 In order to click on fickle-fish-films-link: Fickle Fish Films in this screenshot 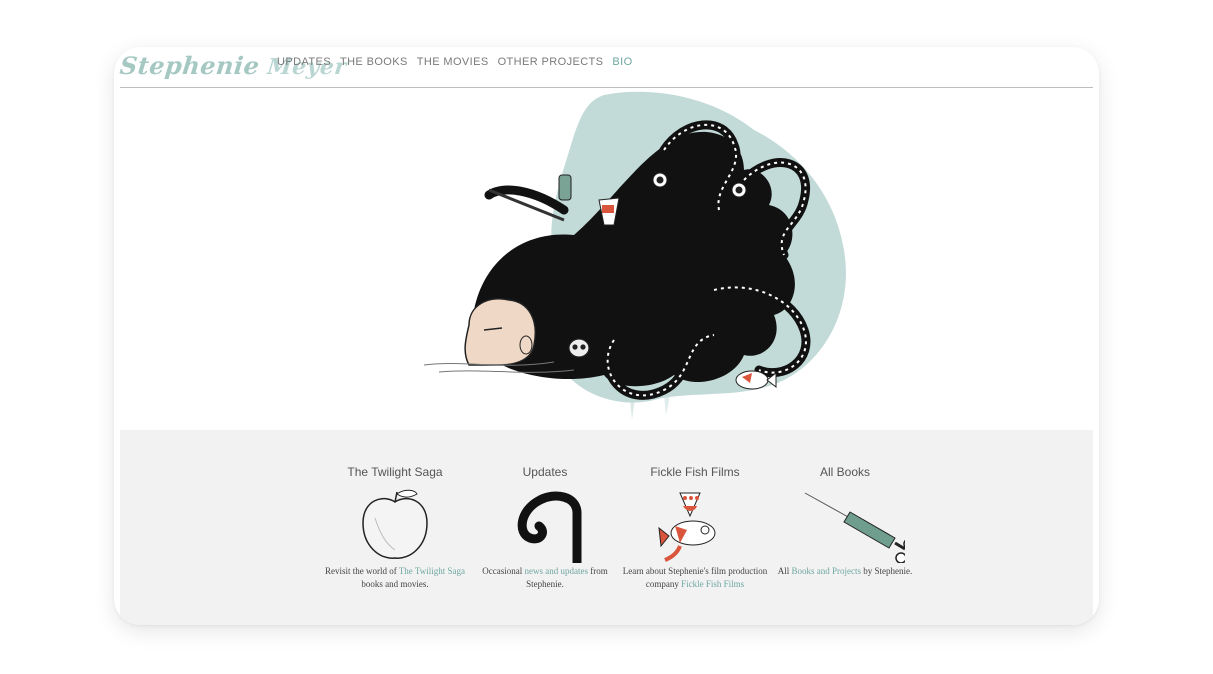, I will do `click(712, 584)`.